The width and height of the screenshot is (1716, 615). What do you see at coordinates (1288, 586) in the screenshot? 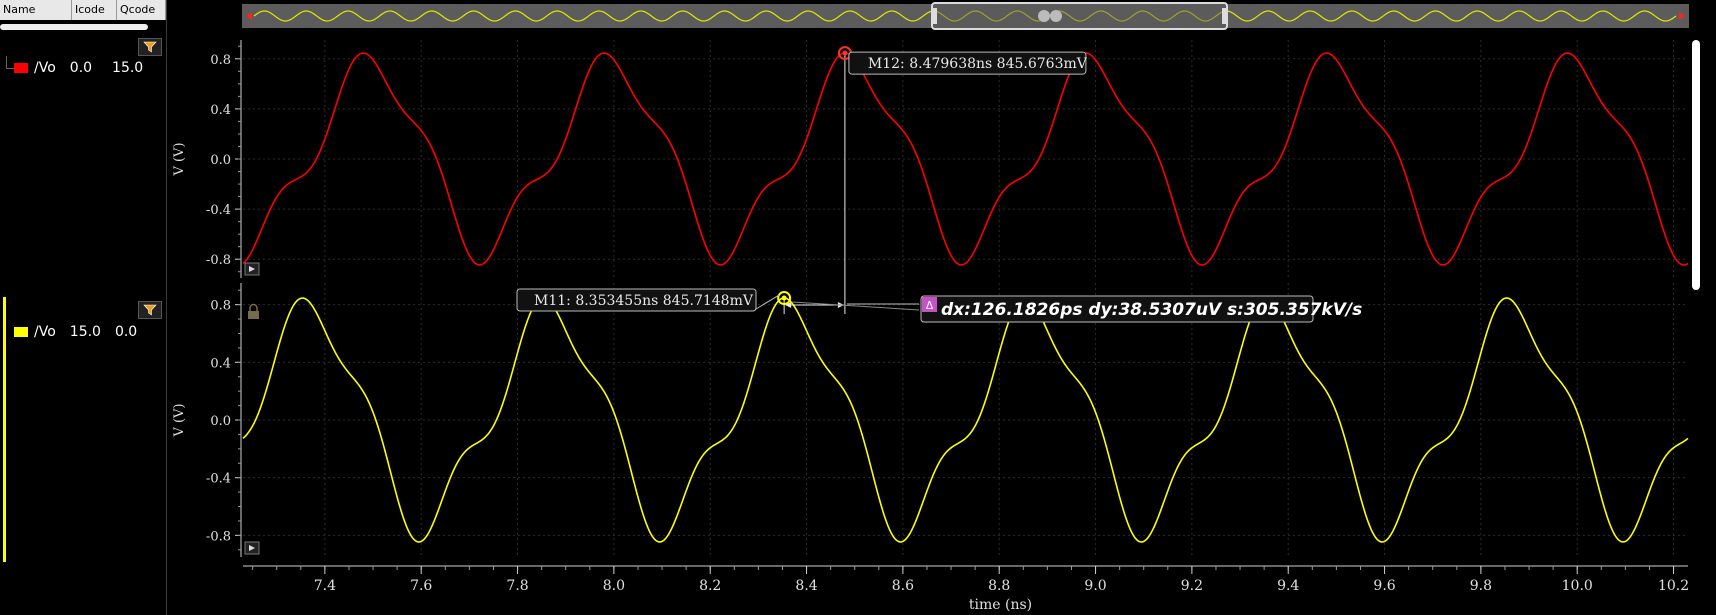
I see `x-tick-label: 9.4` at bounding box center [1288, 586].